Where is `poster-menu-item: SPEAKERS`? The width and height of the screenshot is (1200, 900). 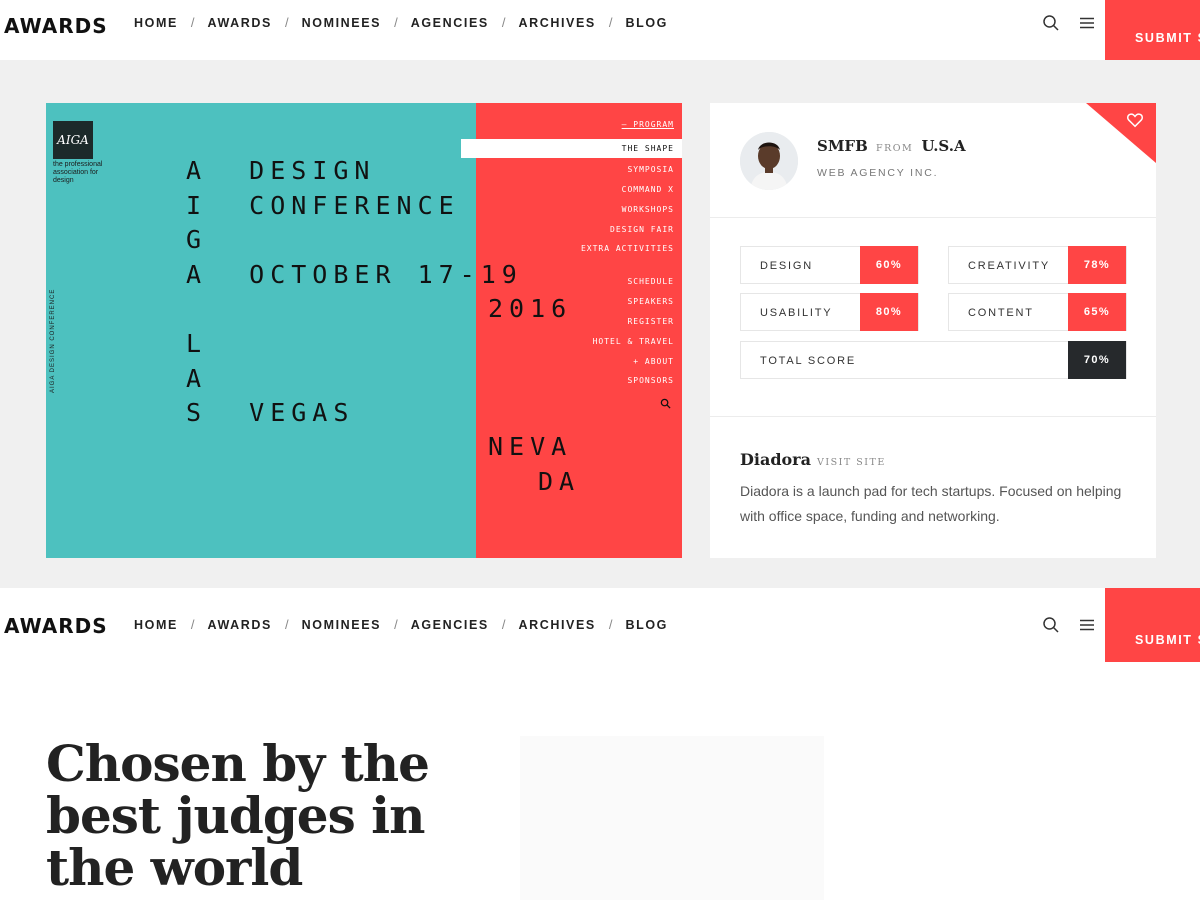
poster-menu-item: SPEAKERS is located at coordinates (650, 301).